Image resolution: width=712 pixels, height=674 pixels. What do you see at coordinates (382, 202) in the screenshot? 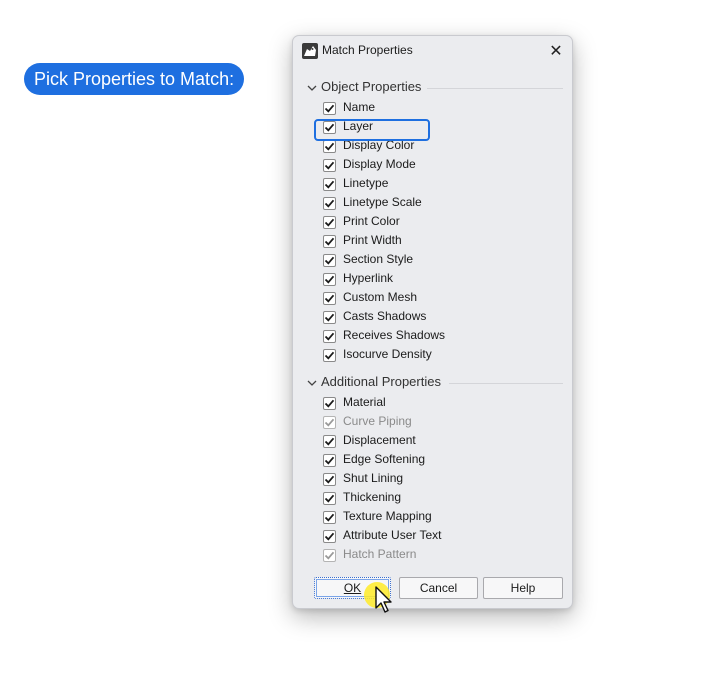
I see `checkbox-label: Linetype Scale` at bounding box center [382, 202].